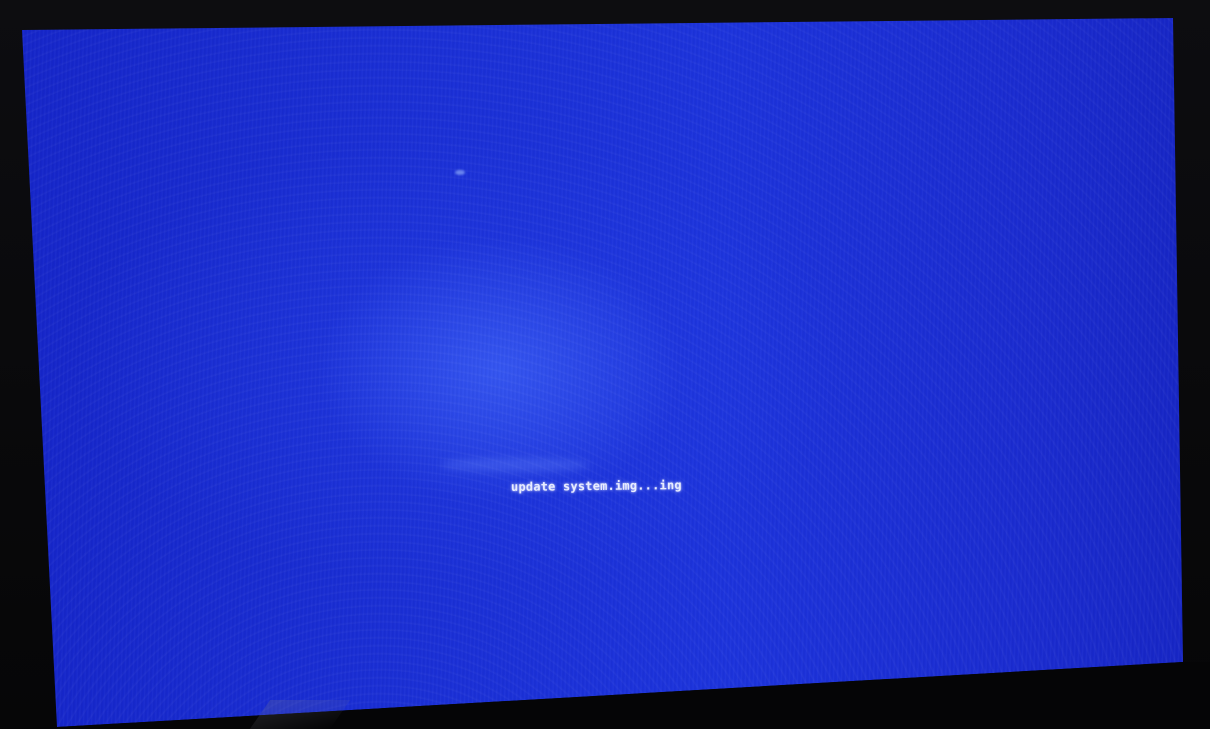 The height and width of the screenshot is (729, 1210). Describe the element at coordinates (515, 465) in the screenshot. I see `glare-streak` at that location.